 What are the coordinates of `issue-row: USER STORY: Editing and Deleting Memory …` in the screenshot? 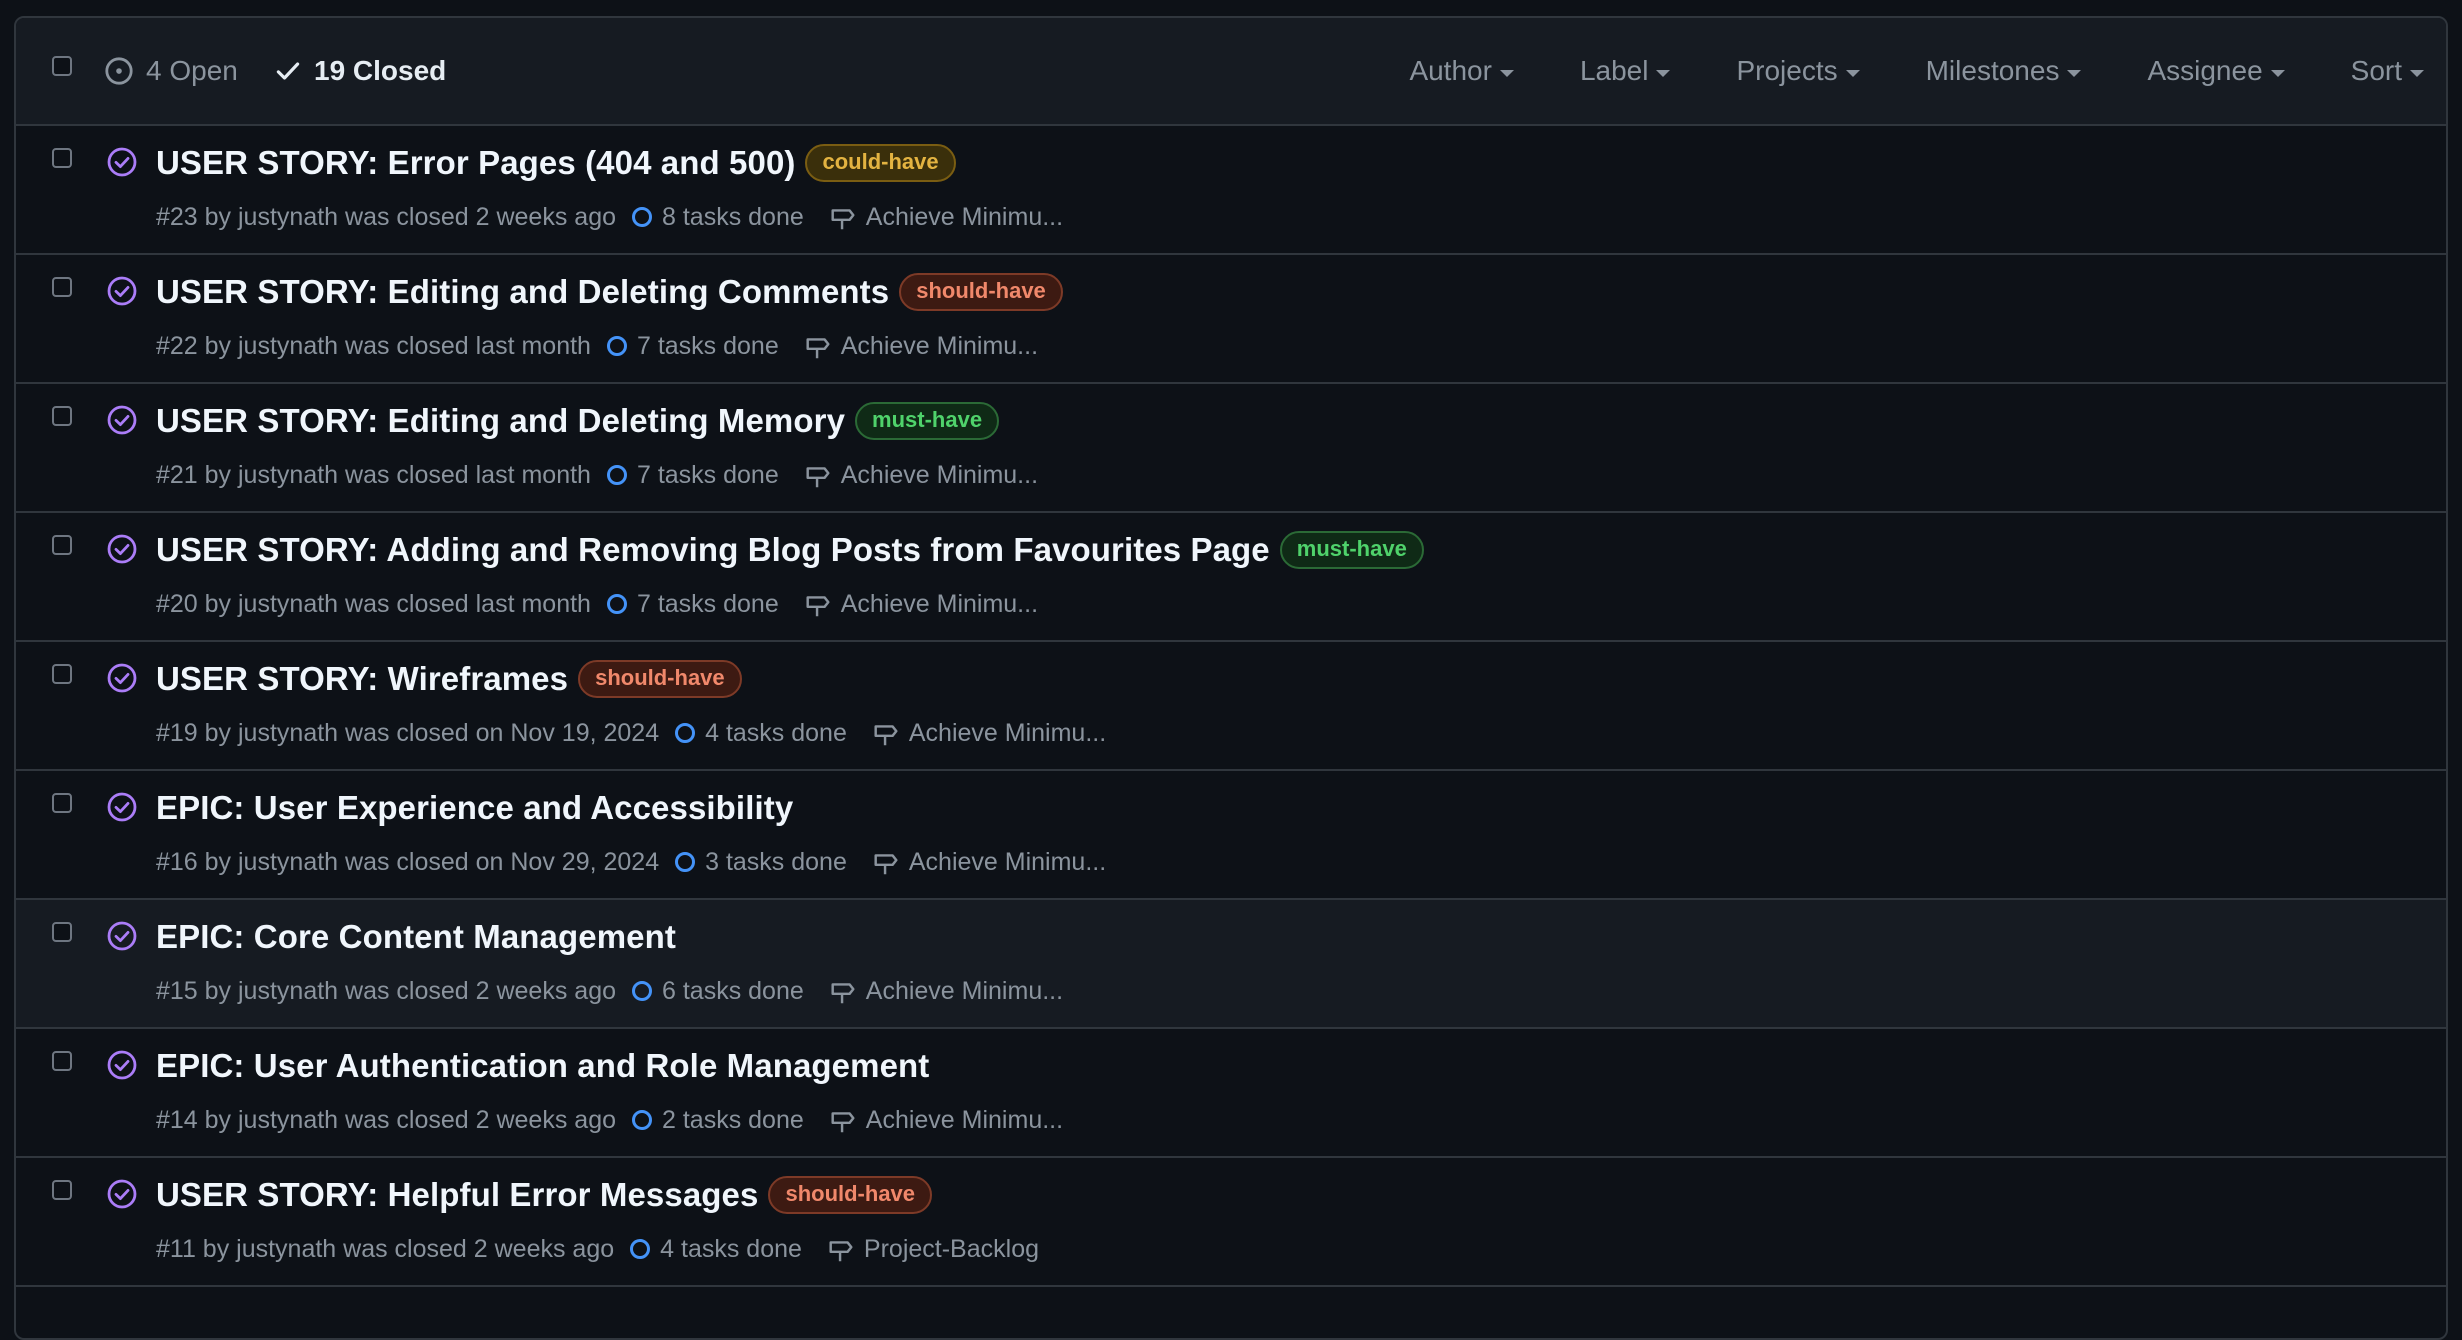 It's located at (1231, 448).